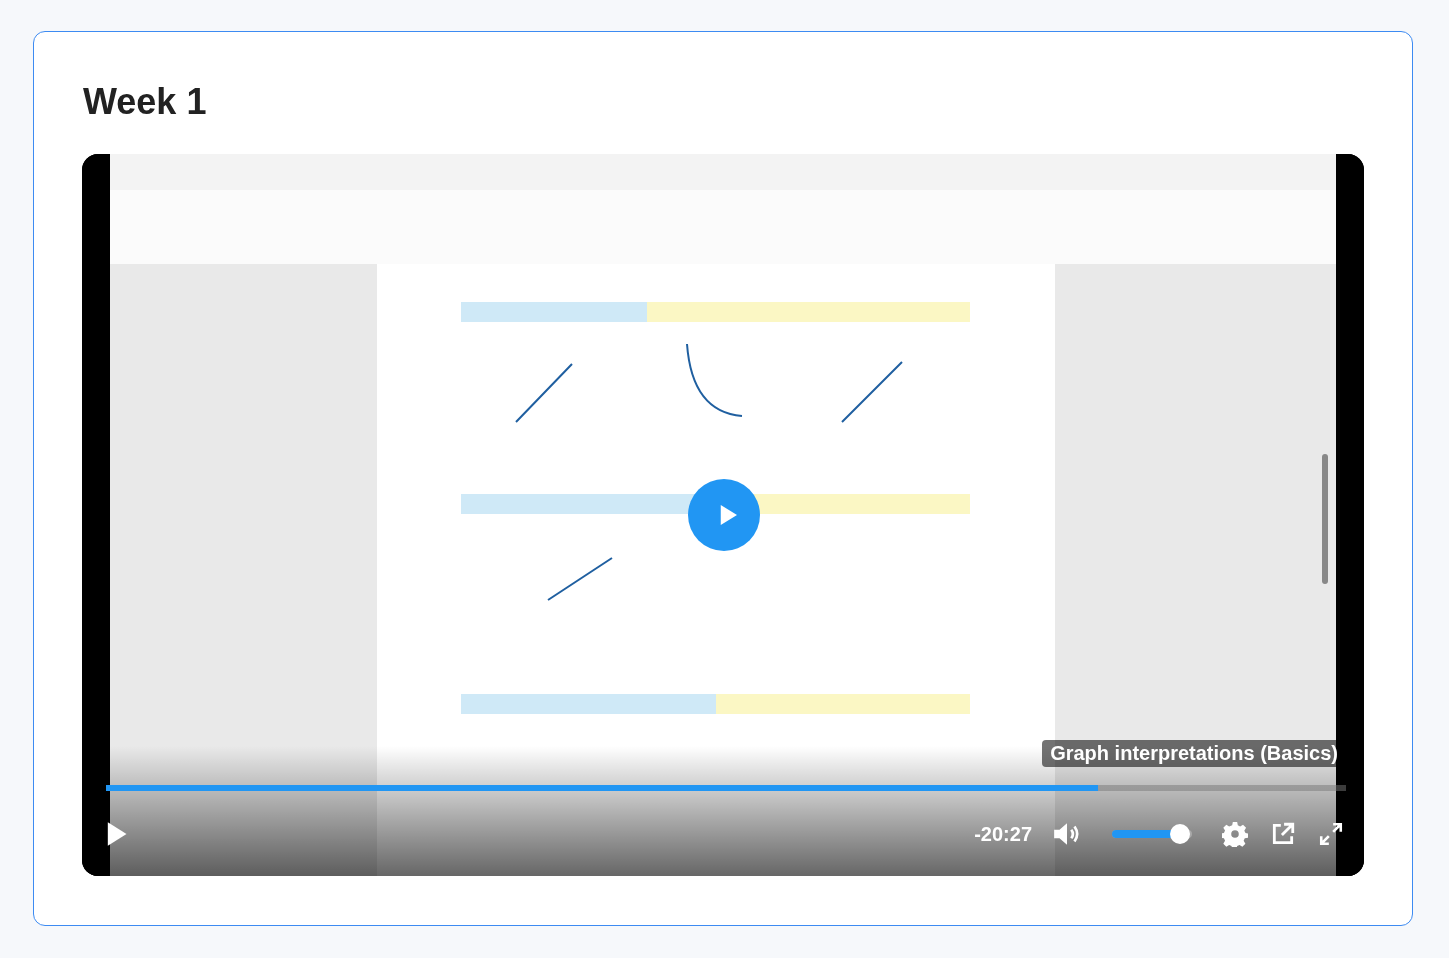 Image resolution: width=1449 pixels, height=958 pixels. I want to click on settings-icon, so click(1235, 834).